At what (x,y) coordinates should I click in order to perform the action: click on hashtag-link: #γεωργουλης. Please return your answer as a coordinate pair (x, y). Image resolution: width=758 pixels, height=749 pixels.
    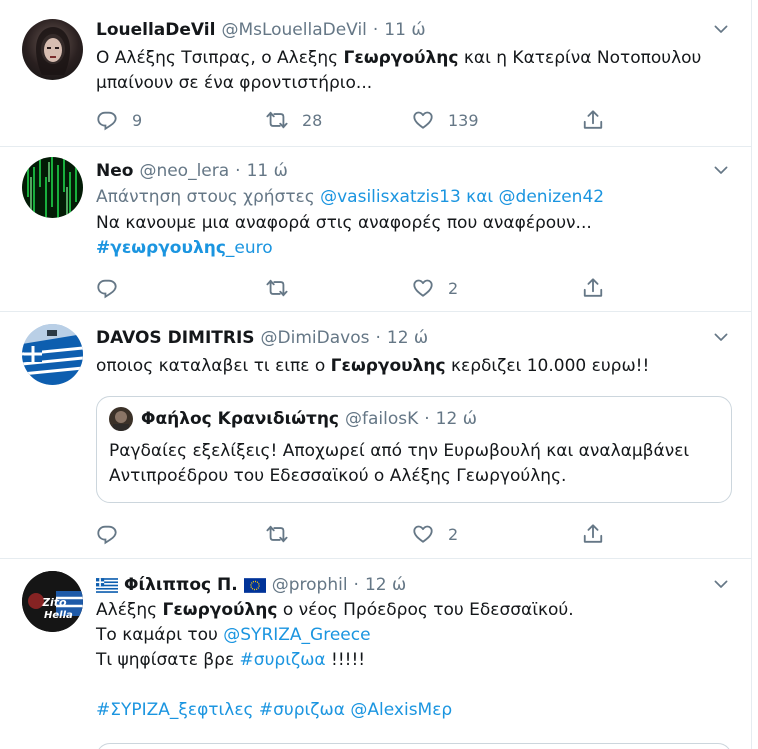
    Looking at the image, I should click on (161, 248).